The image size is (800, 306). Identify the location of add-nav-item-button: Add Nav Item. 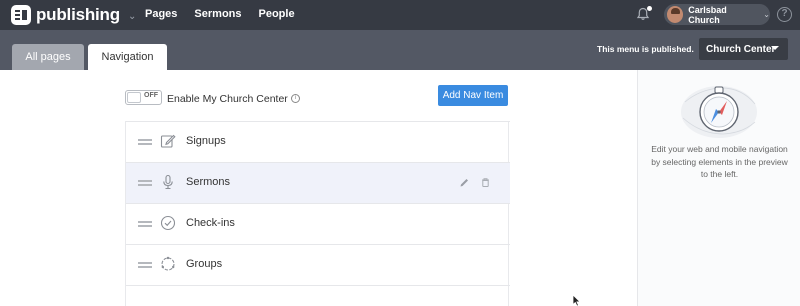
(473, 95).